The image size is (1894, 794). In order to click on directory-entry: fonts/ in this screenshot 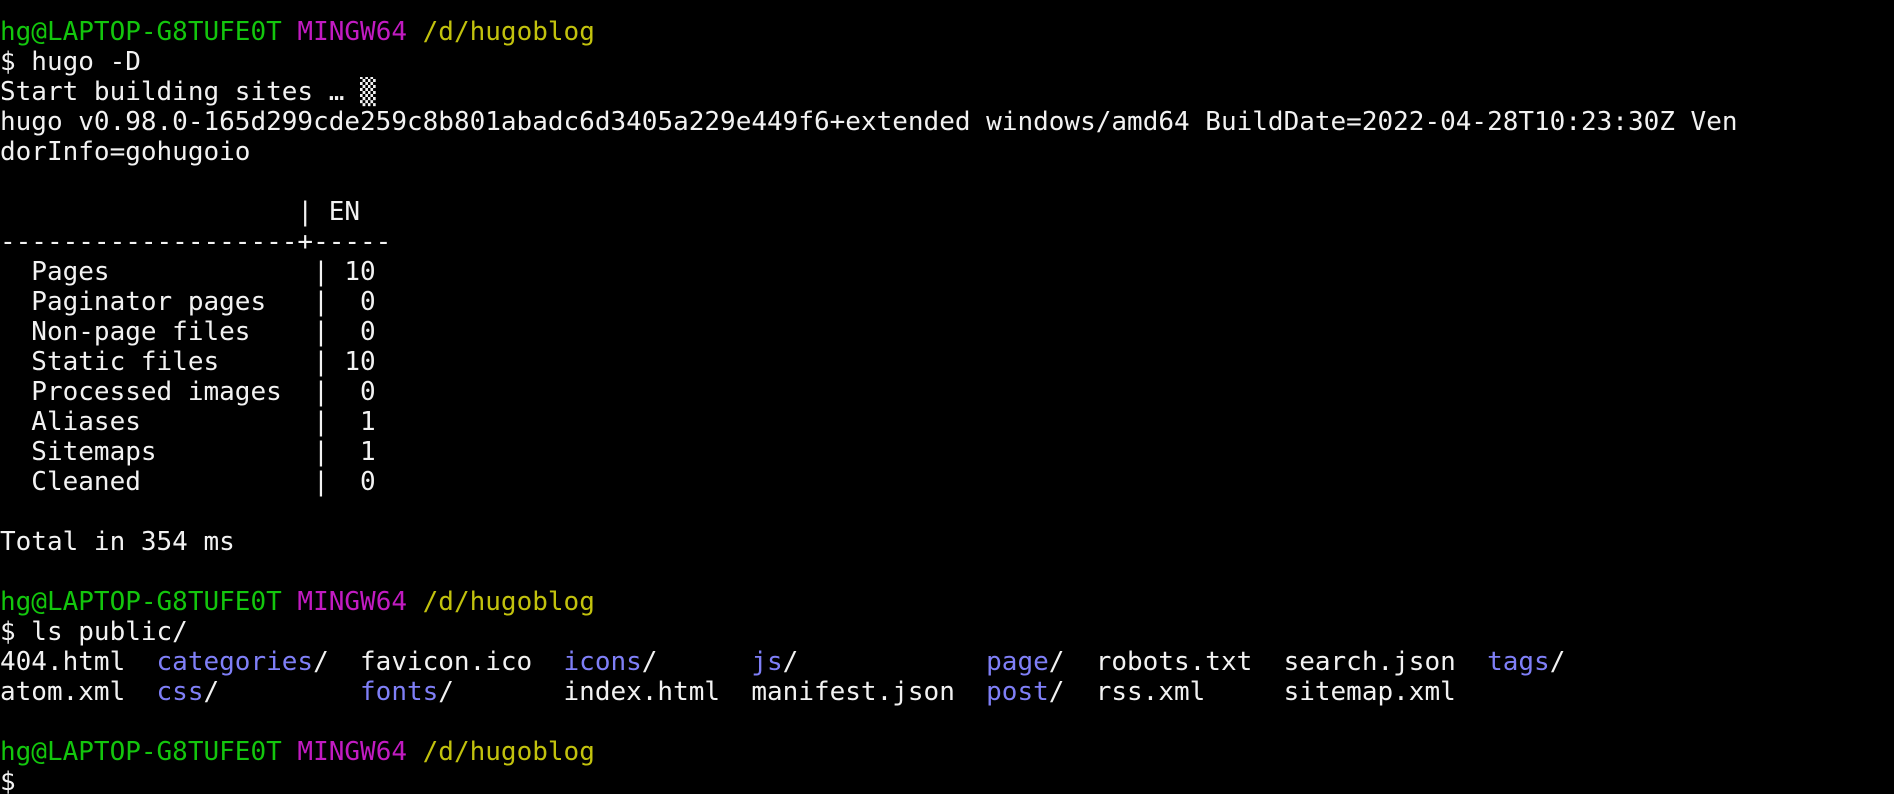, I will do `click(407, 692)`.